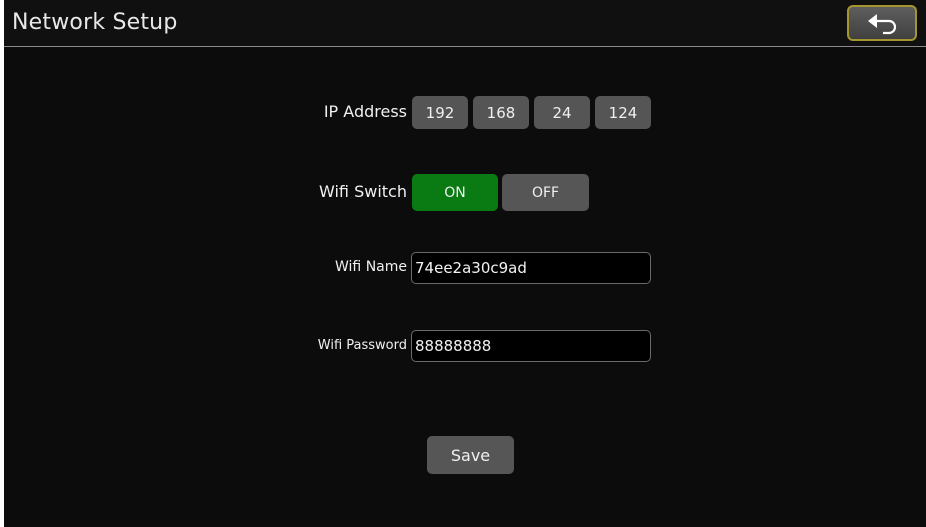 This screenshot has height=527, width=926. Describe the element at coordinates (562, 112) in the screenshot. I see `ip-octet-3: 24` at that location.